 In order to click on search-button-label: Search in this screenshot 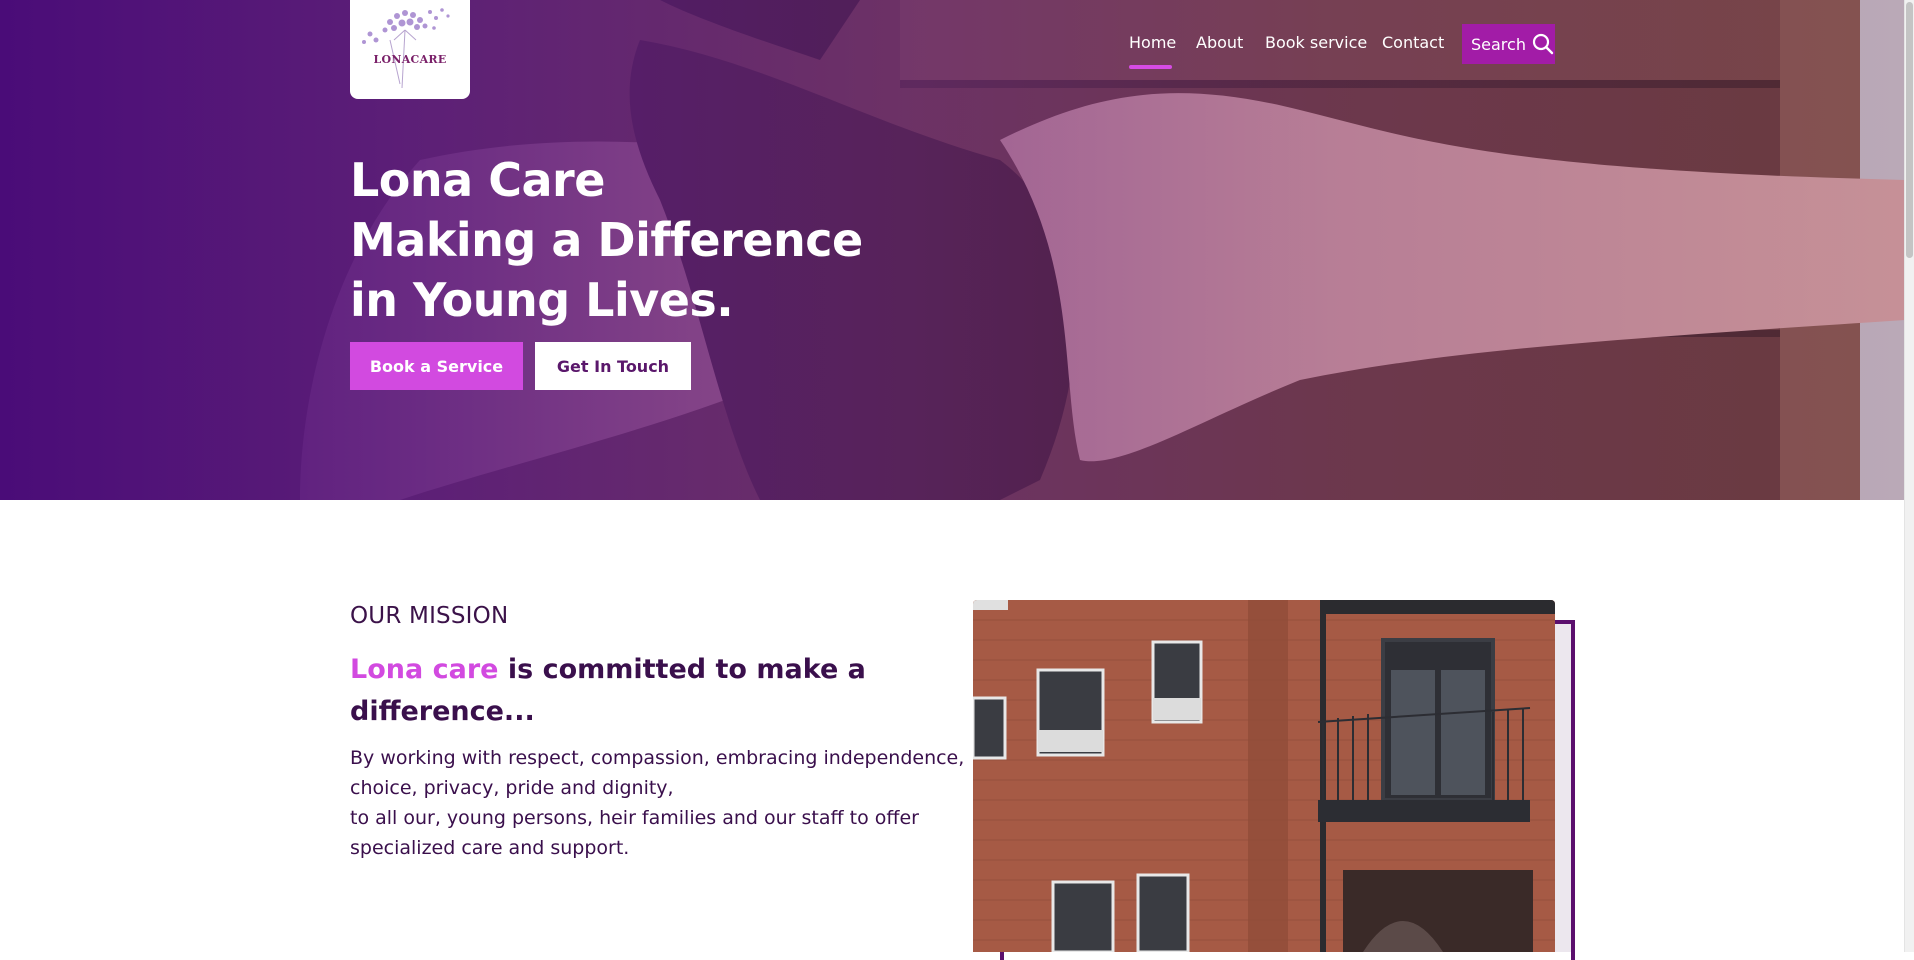, I will do `click(1498, 44)`.